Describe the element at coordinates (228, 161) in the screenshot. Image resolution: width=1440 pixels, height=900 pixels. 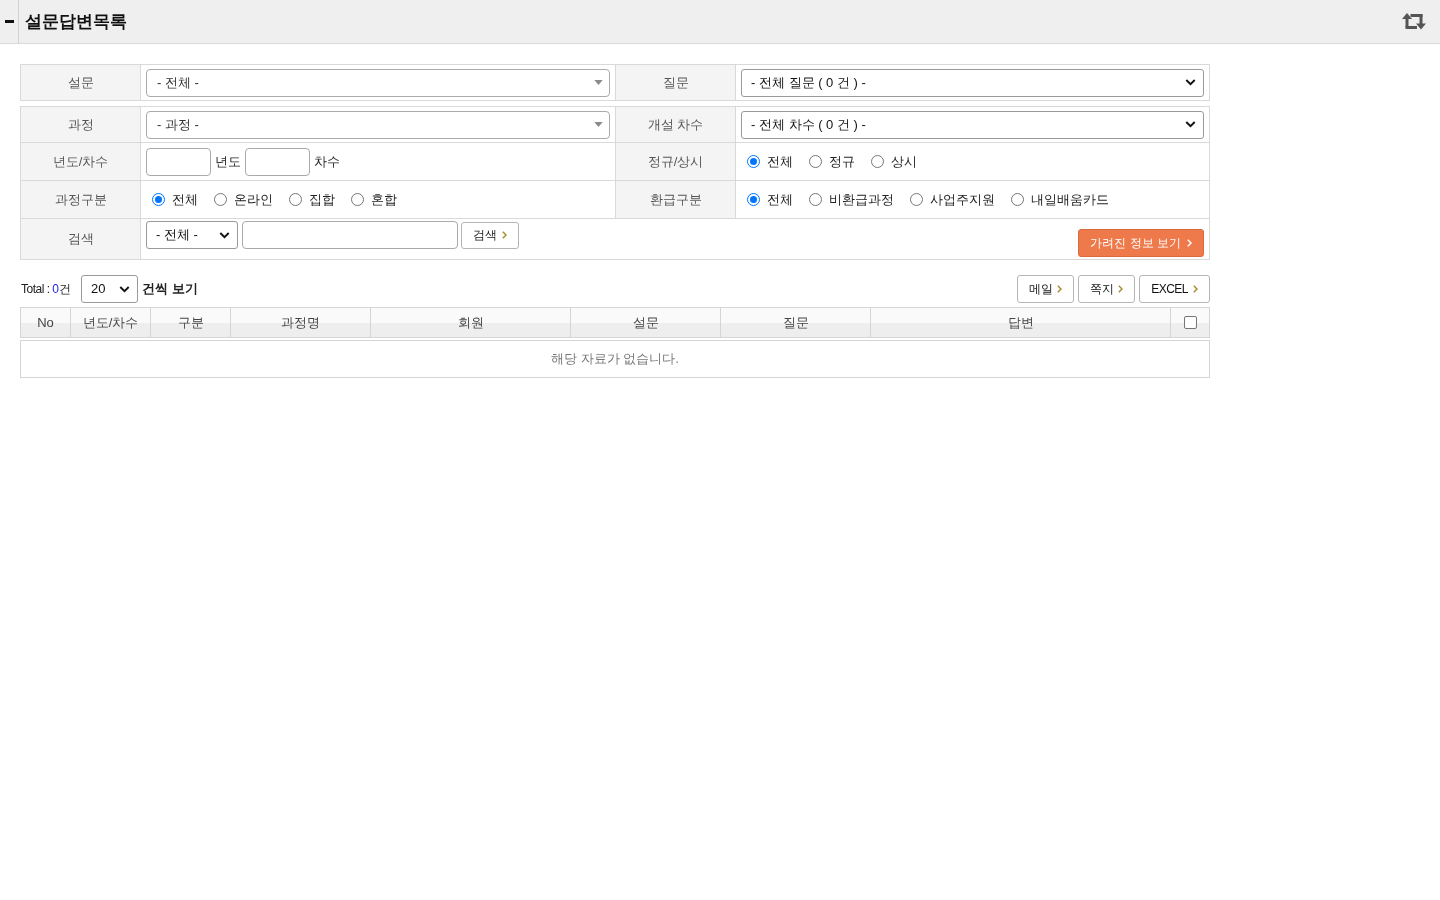
I see `unit-label: 년도` at that location.